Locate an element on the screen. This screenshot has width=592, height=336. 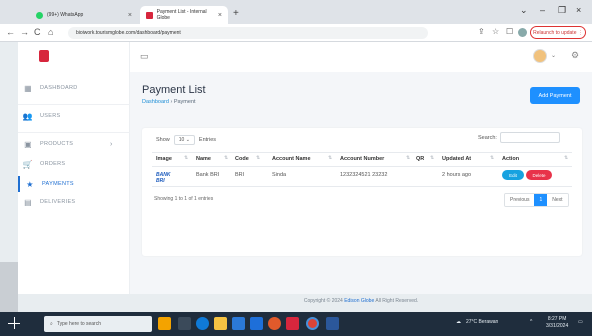
cell-account-number: 1232324521 23232 is located at coordinates (364, 175).